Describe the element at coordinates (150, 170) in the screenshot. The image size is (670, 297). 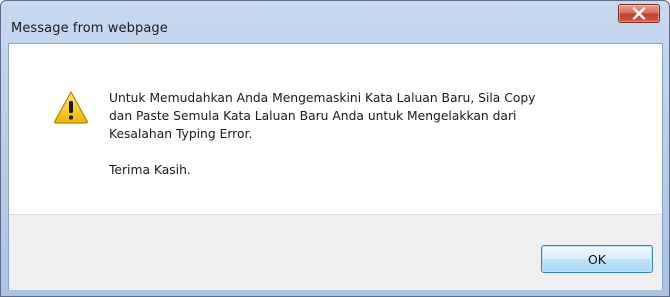
I see `message-closing: Terima Kasih.` at that location.